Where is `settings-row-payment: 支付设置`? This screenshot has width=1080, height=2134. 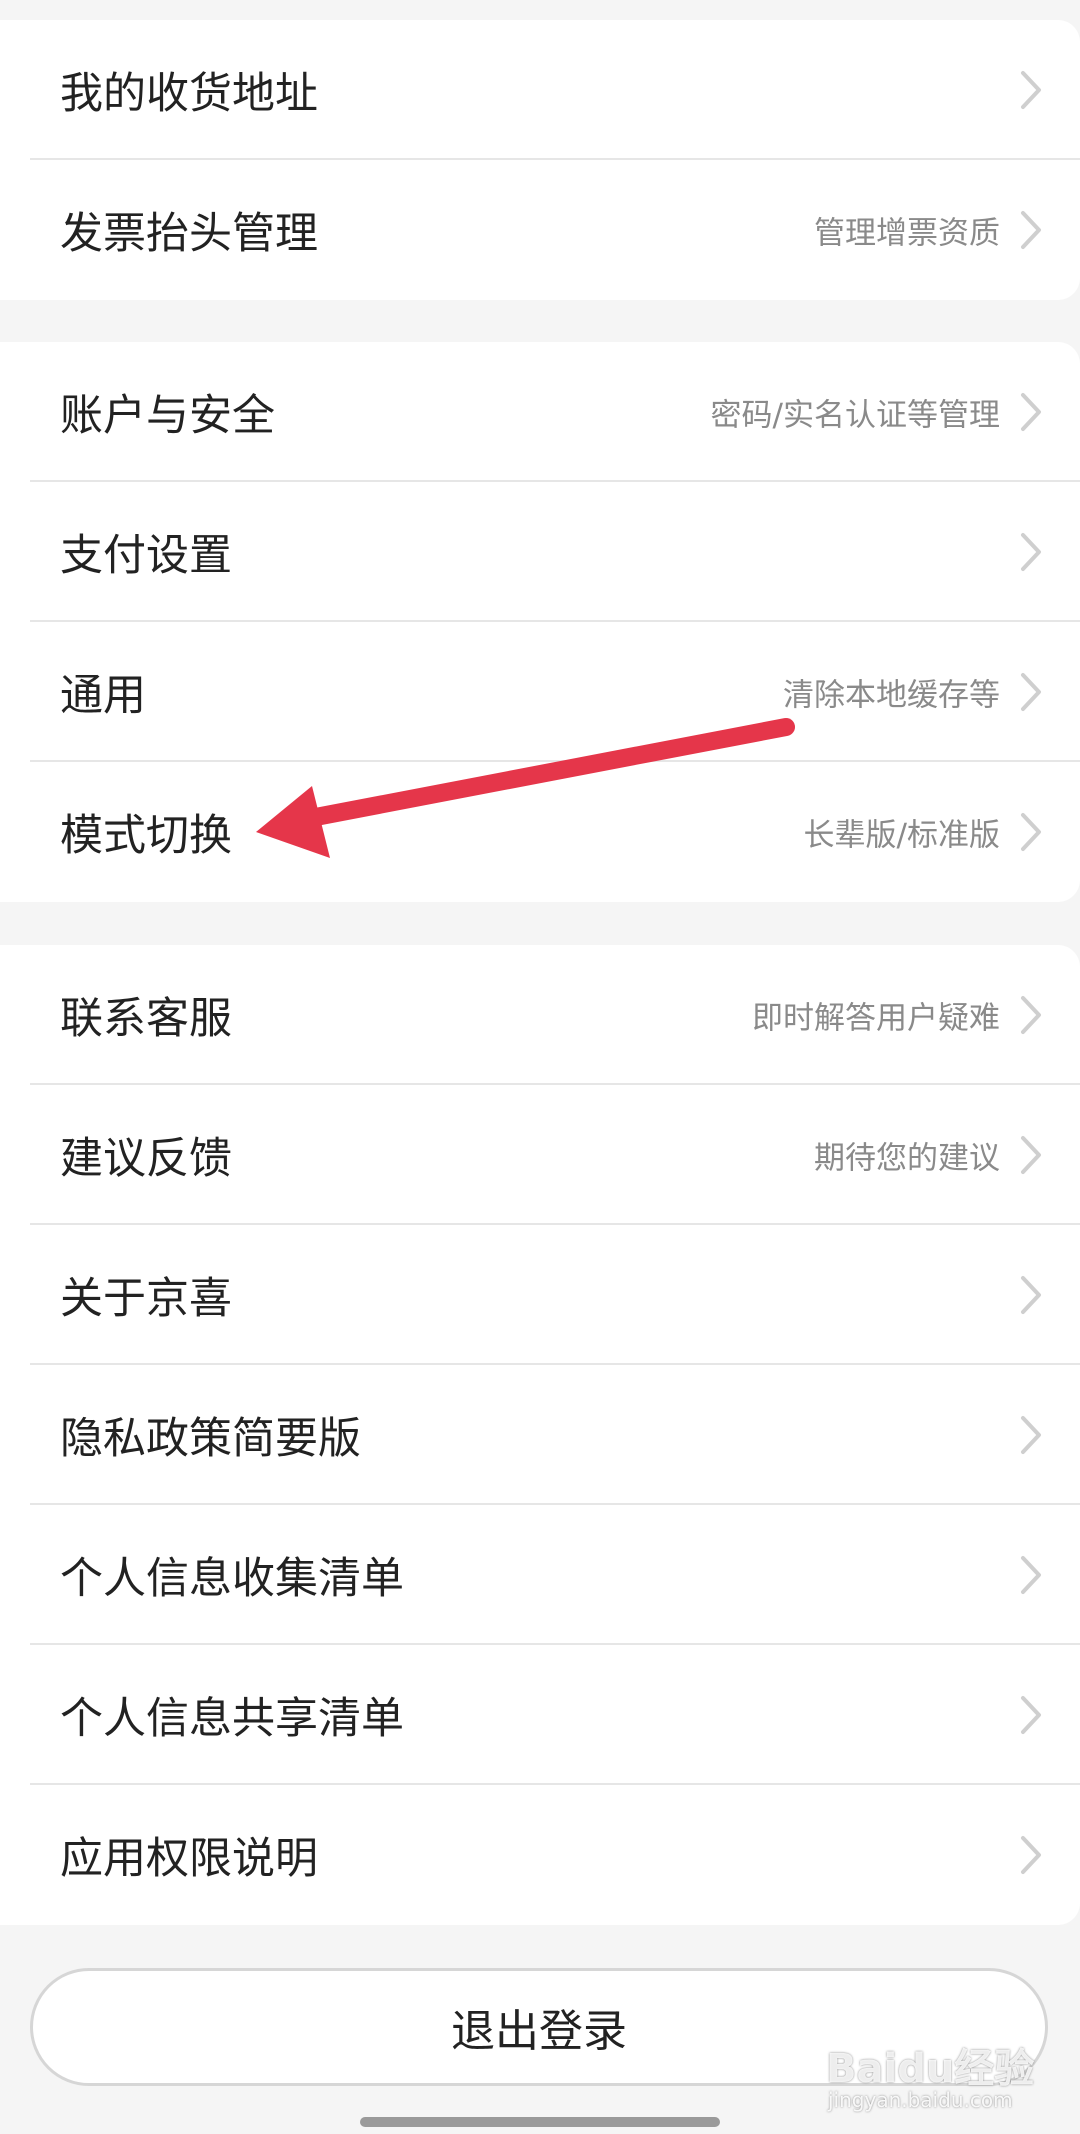 settings-row-payment: 支付设置 is located at coordinates (540, 552).